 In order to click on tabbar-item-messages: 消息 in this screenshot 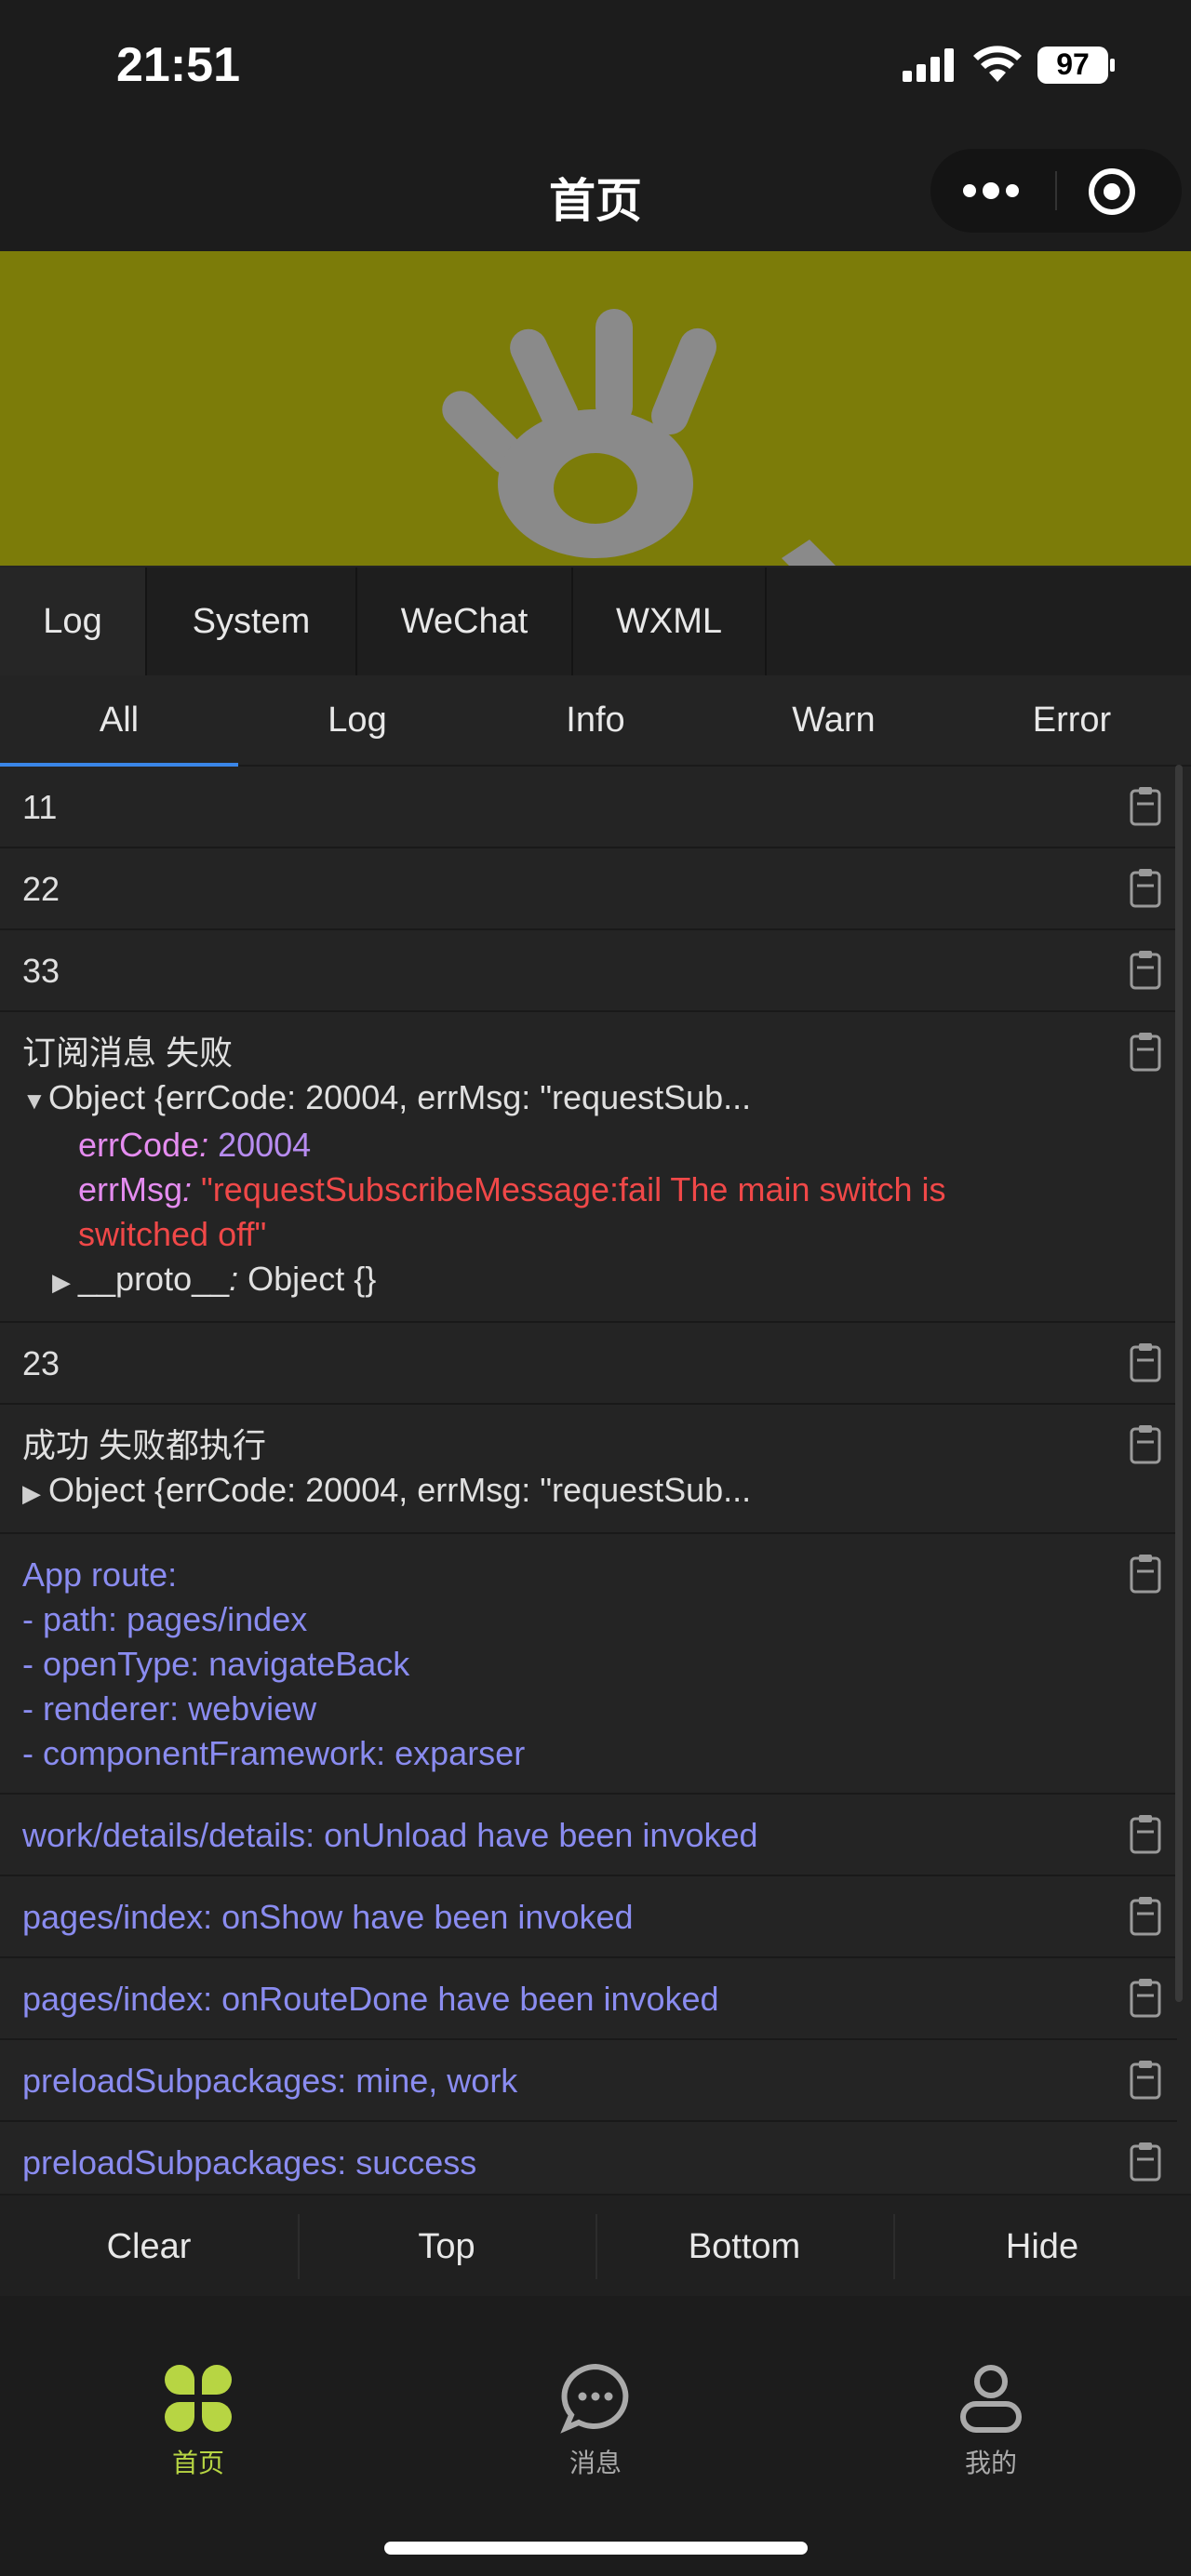, I will do `click(595, 2420)`.